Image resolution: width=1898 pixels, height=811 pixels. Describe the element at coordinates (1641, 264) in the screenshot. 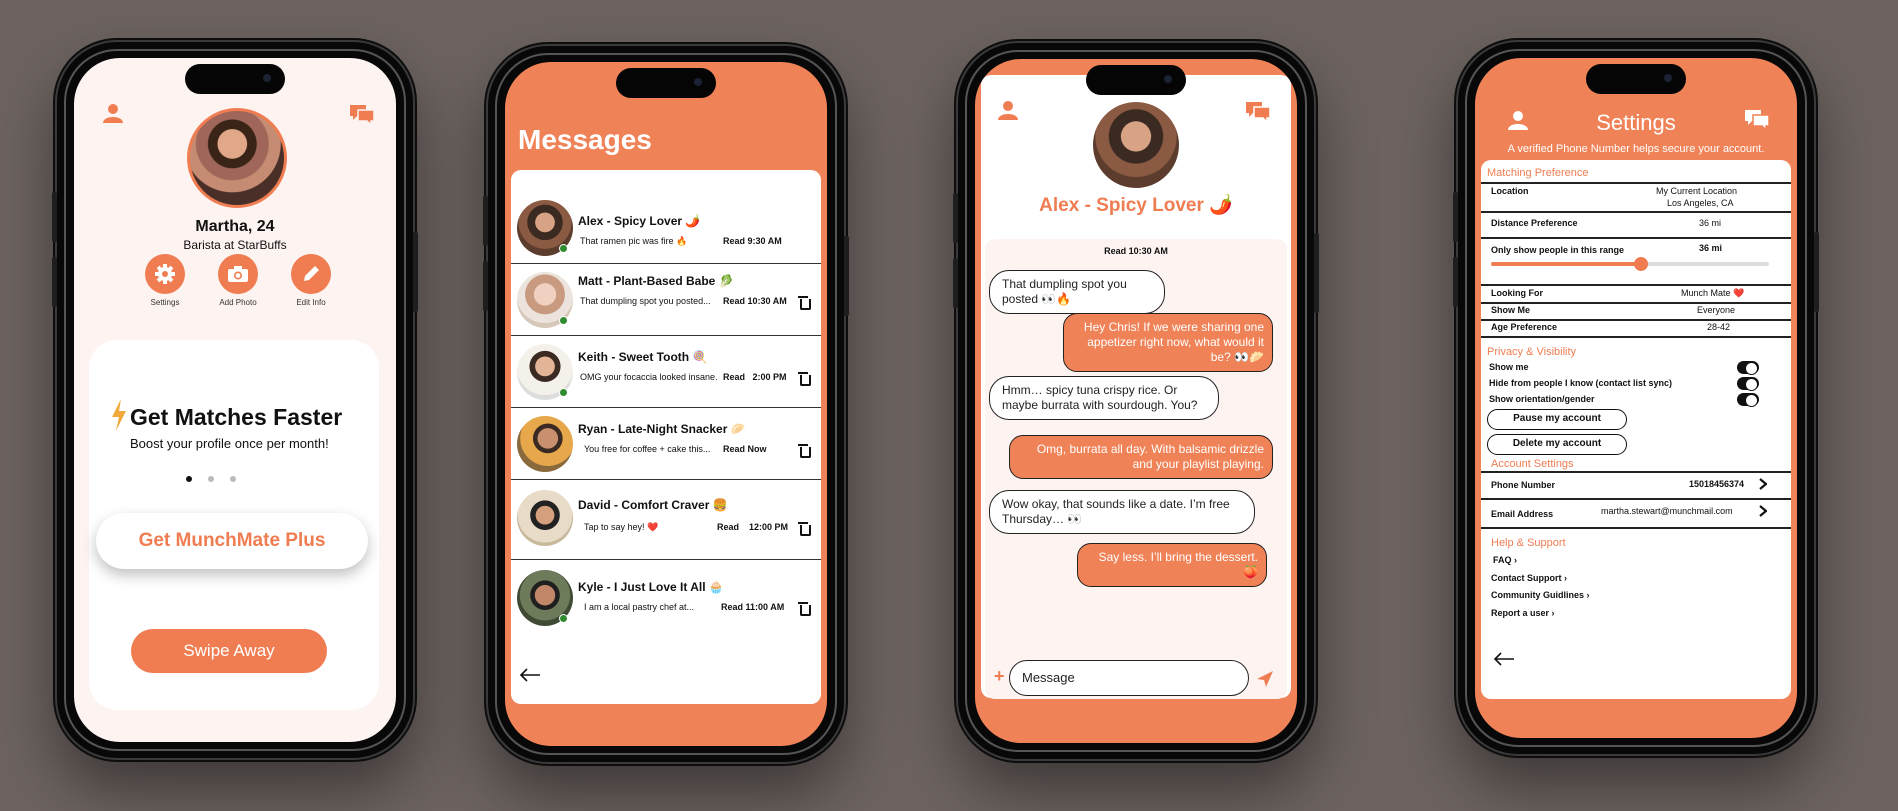

I see `range-slider-thumb` at that location.